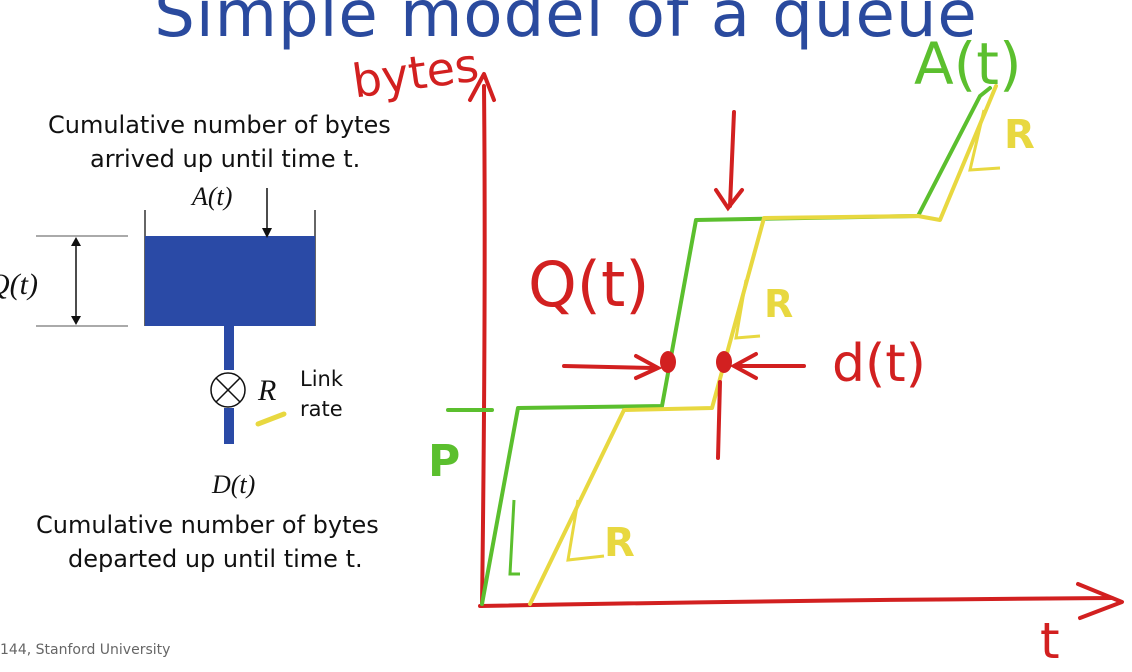 This screenshot has height=672, width=1132. I want to click on x-axis, so click(796, 602).